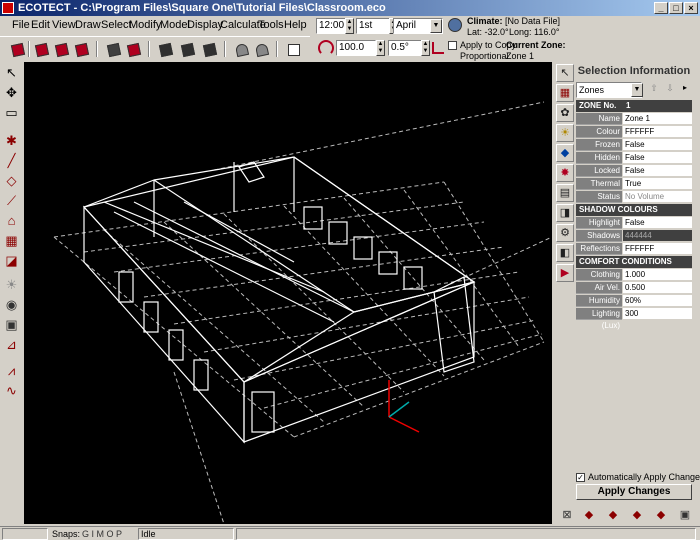 The width and height of the screenshot is (700, 540). Describe the element at coordinates (613, 515) in the screenshot. I see `view-front-icon: ◆` at that location.